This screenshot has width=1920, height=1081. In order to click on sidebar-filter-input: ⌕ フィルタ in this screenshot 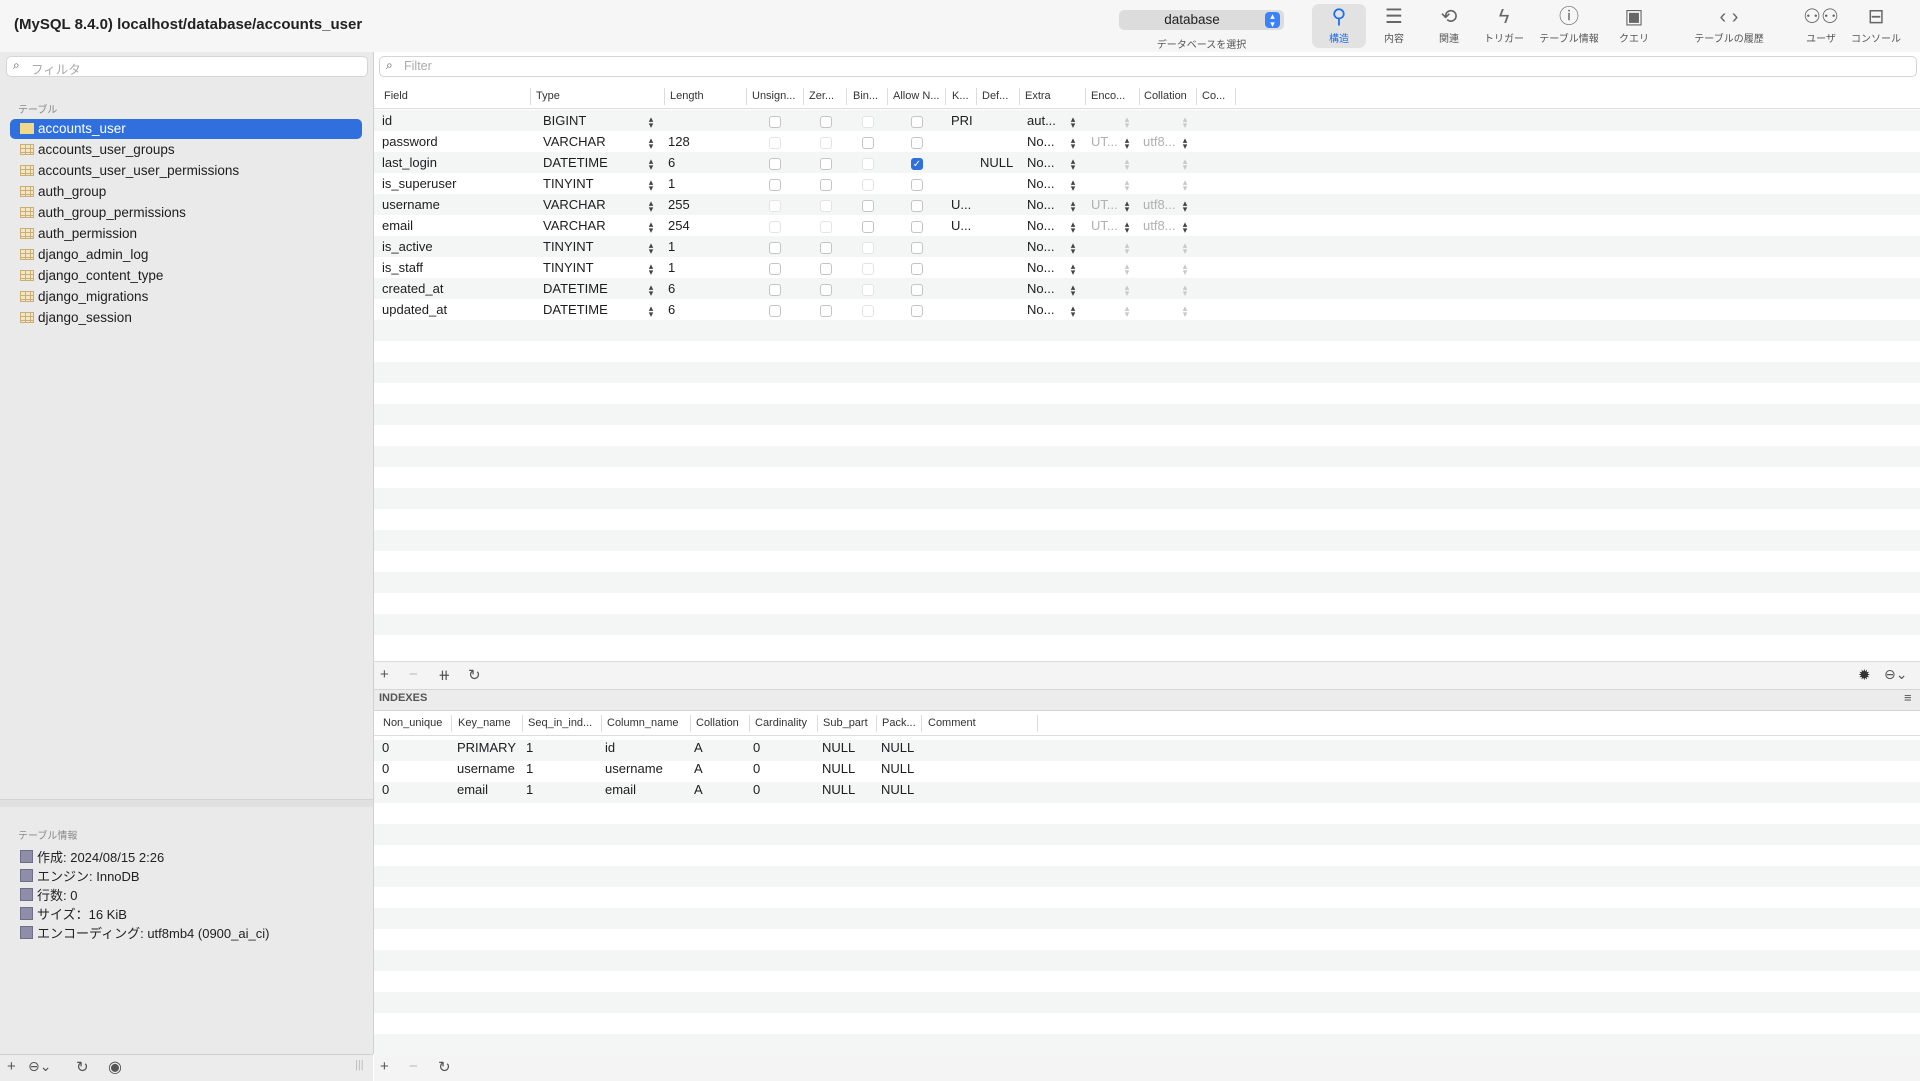, I will do `click(187, 66)`.